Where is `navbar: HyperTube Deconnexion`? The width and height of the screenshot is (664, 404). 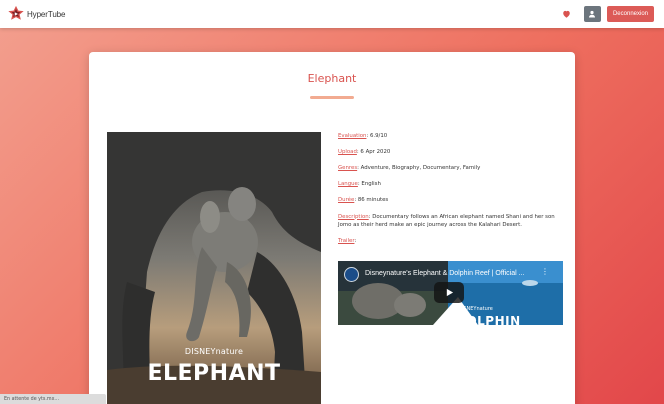 navbar: HyperTube Deconnexion is located at coordinates (332, 14).